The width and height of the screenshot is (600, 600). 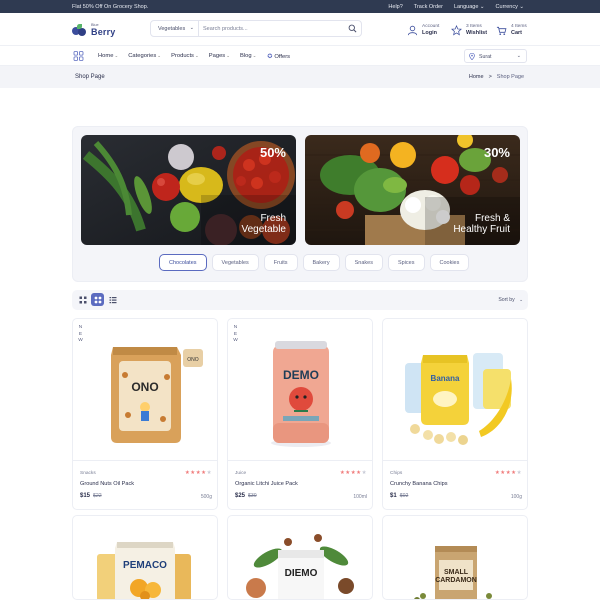 What do you see at coordinates (321, 262) in the screenshot?
I see `filter-chip-bakery: Bakery` at bounding box center [321, 262].